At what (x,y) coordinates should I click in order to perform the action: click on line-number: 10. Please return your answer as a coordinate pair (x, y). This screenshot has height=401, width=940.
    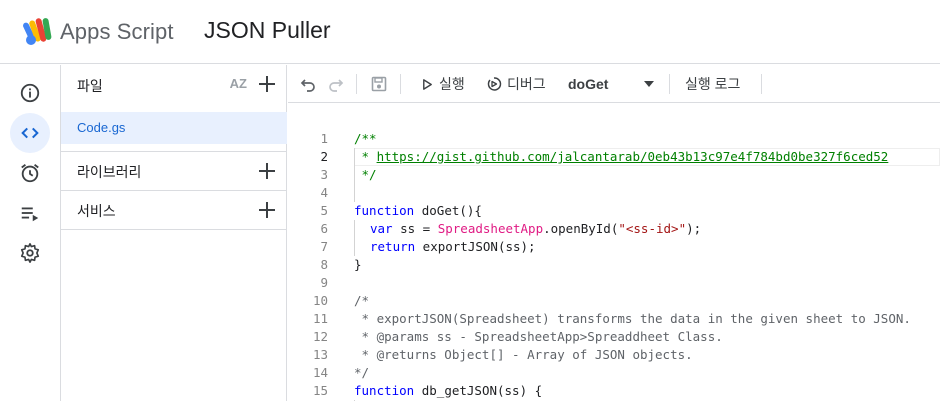
    Looking at the image, I should click on (320, 300).